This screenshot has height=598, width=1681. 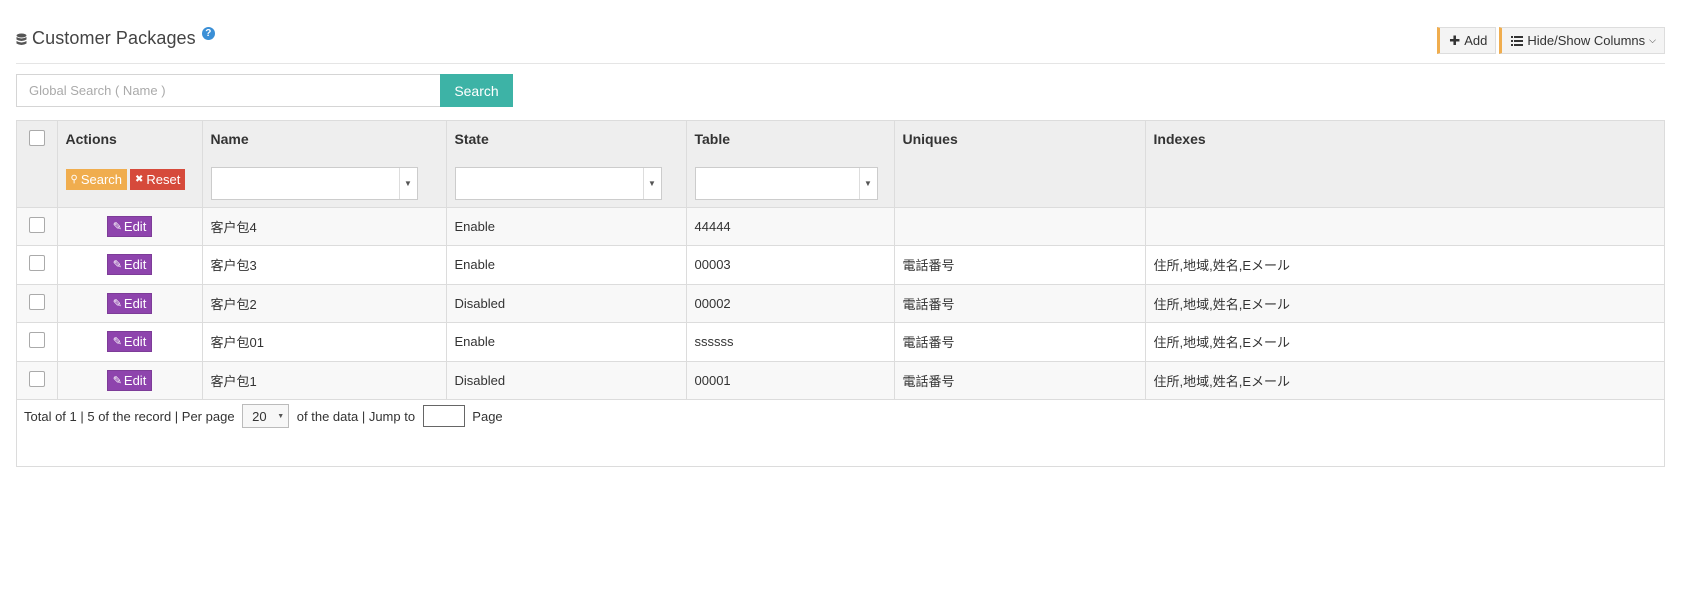 I want to click on row-table: 00002, so click(x=790, y=303).